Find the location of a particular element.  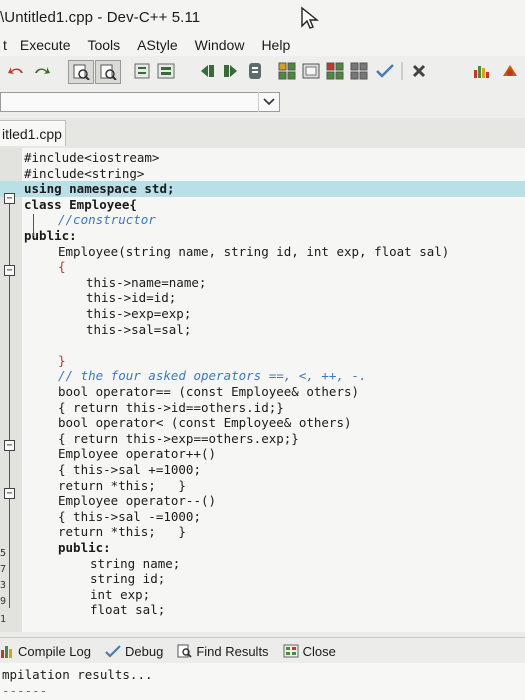

check-icon is located at coordinates (113, 651).